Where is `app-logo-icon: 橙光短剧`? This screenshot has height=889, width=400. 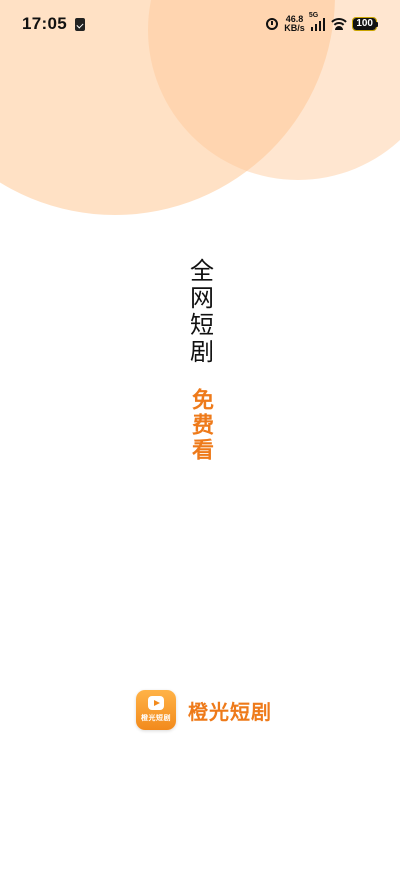
app-logo-icon: 橙光短剧 is located at coordinates (156, 710).